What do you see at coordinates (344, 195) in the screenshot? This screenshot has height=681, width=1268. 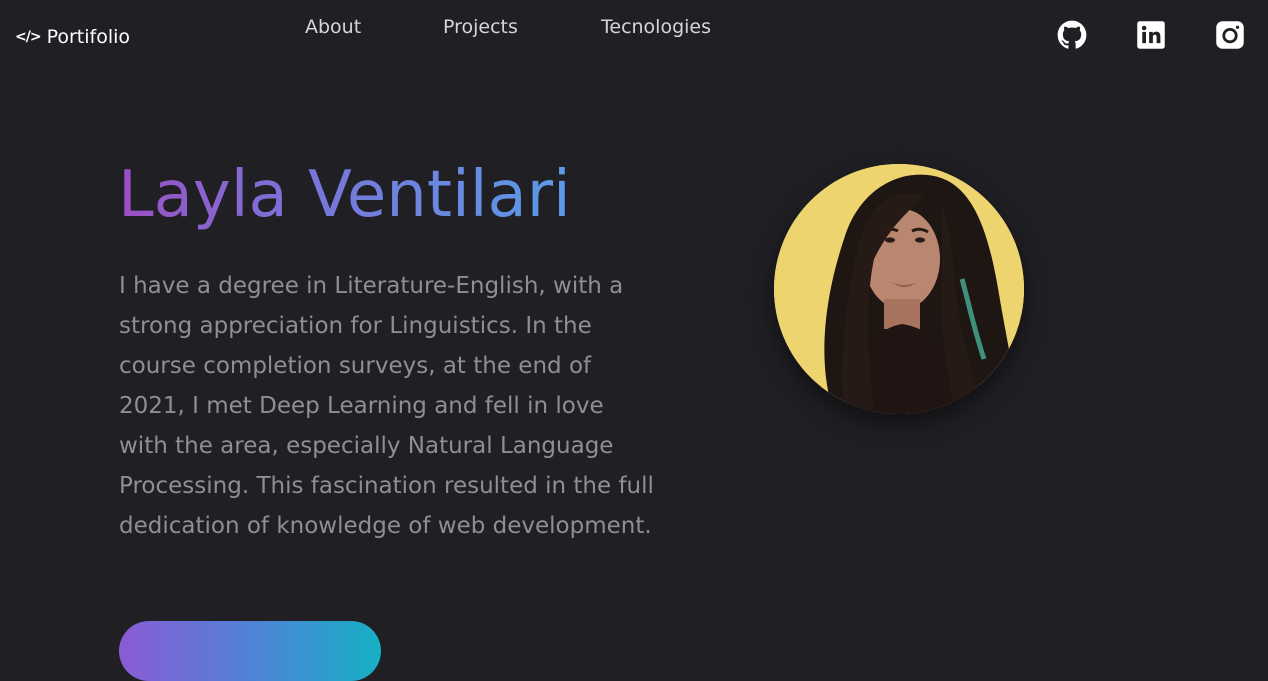 I see `hero-name: Layla Ventilari` at bounding box center [344, 195].